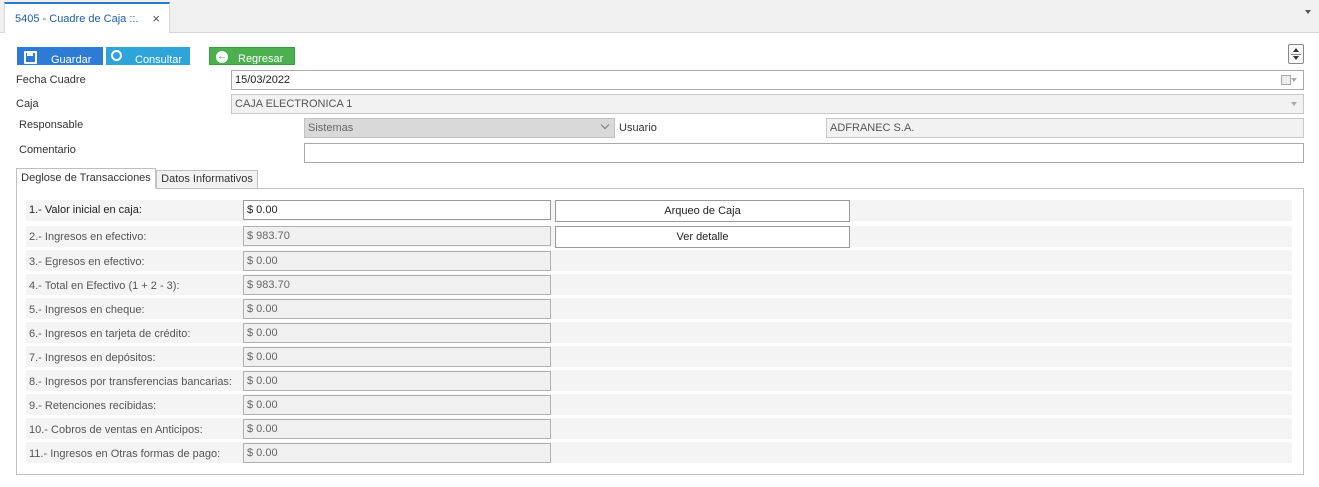 The width and height of the screenshot is (1319, 487). I want to click on caja-label: Caja, so click(27, 104).